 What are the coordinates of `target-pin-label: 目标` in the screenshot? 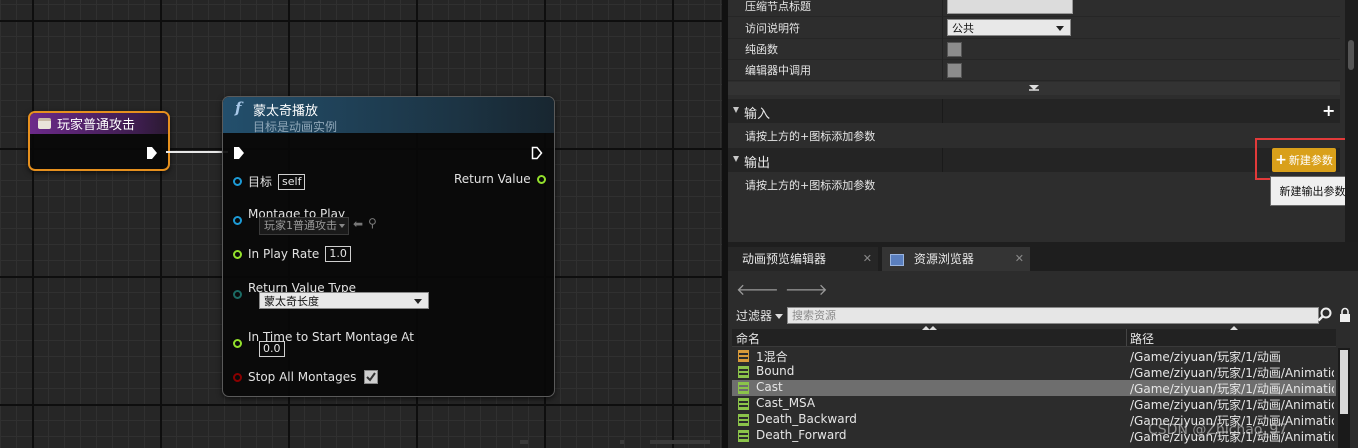 It's located at (260, 182).